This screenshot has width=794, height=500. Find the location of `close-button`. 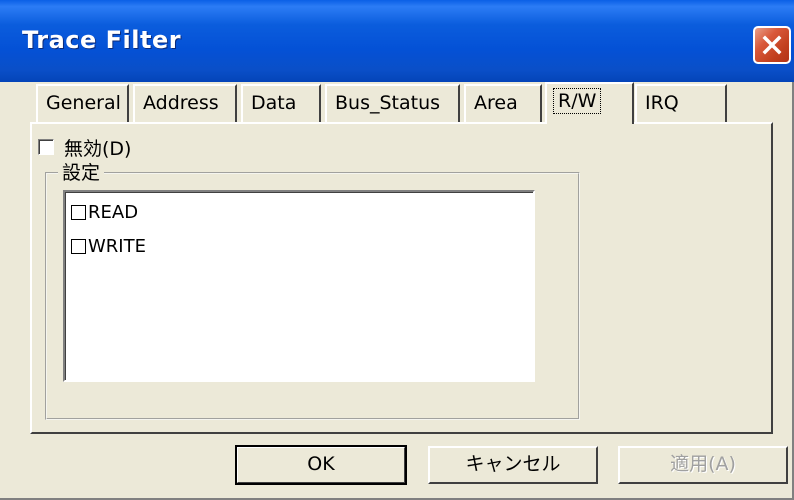

close-button is located at coordinates (772, 45).